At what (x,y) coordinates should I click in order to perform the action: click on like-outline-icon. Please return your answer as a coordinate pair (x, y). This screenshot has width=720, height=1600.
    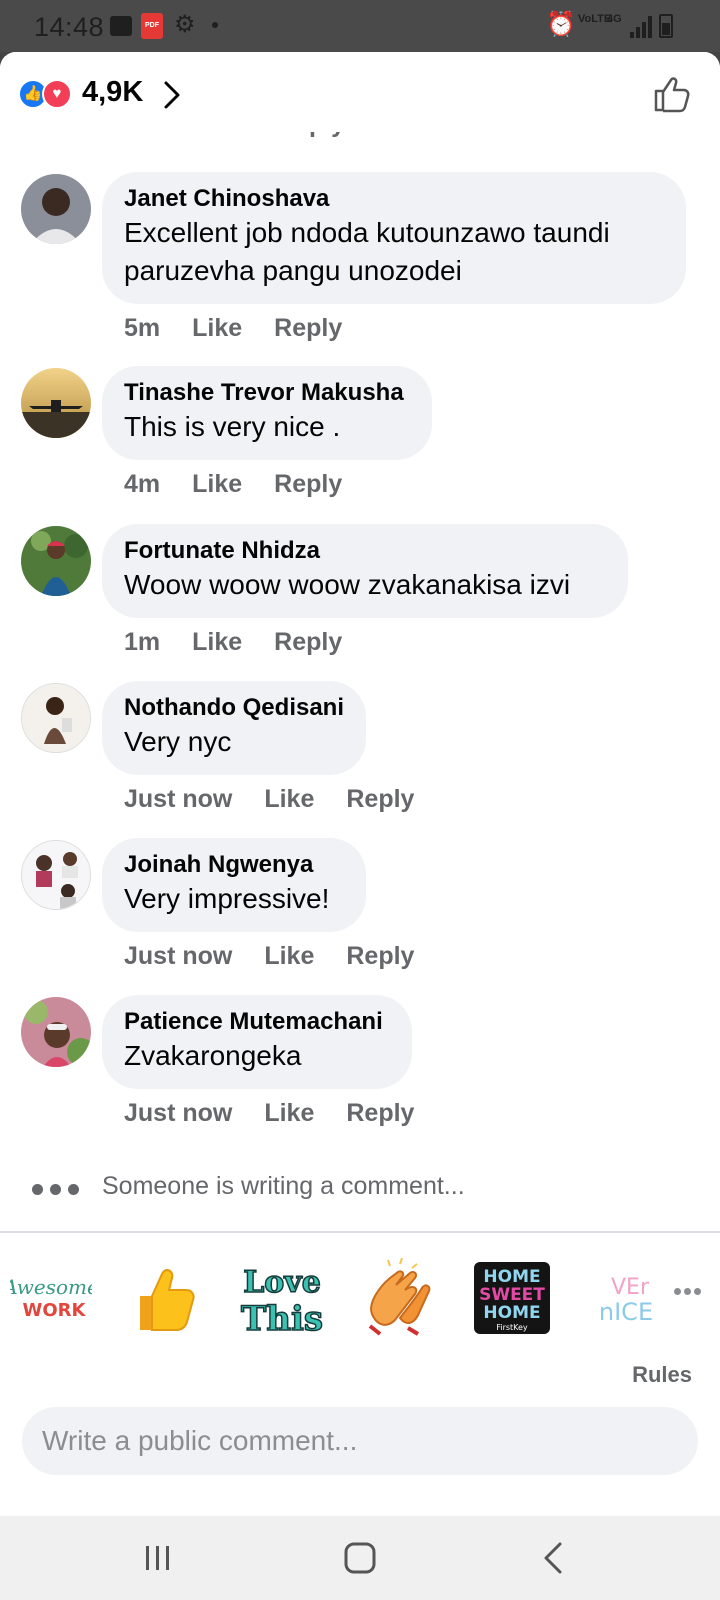
    Looking at the image, I should click on (672, 94).